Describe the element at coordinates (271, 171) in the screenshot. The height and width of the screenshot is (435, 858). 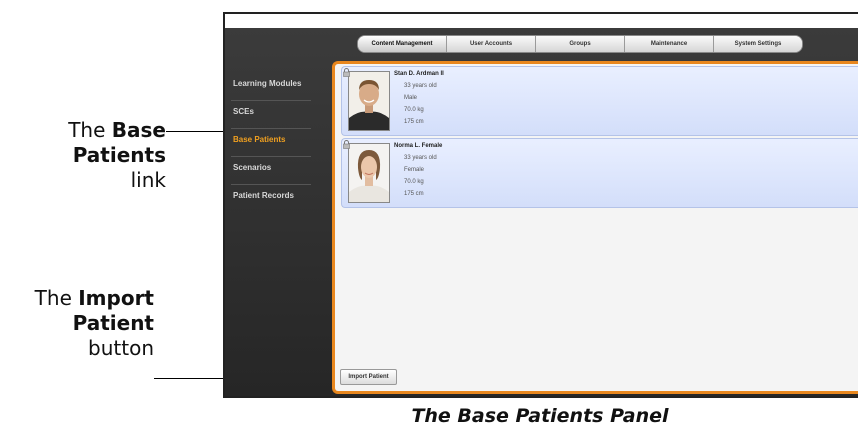
I see `sidebar-item-scenarios: Scenarios` at that location.